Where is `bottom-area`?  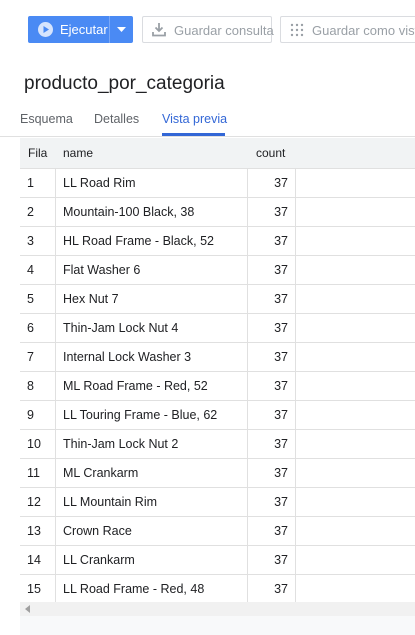 bottom-area is located at coordinates (217, 625).